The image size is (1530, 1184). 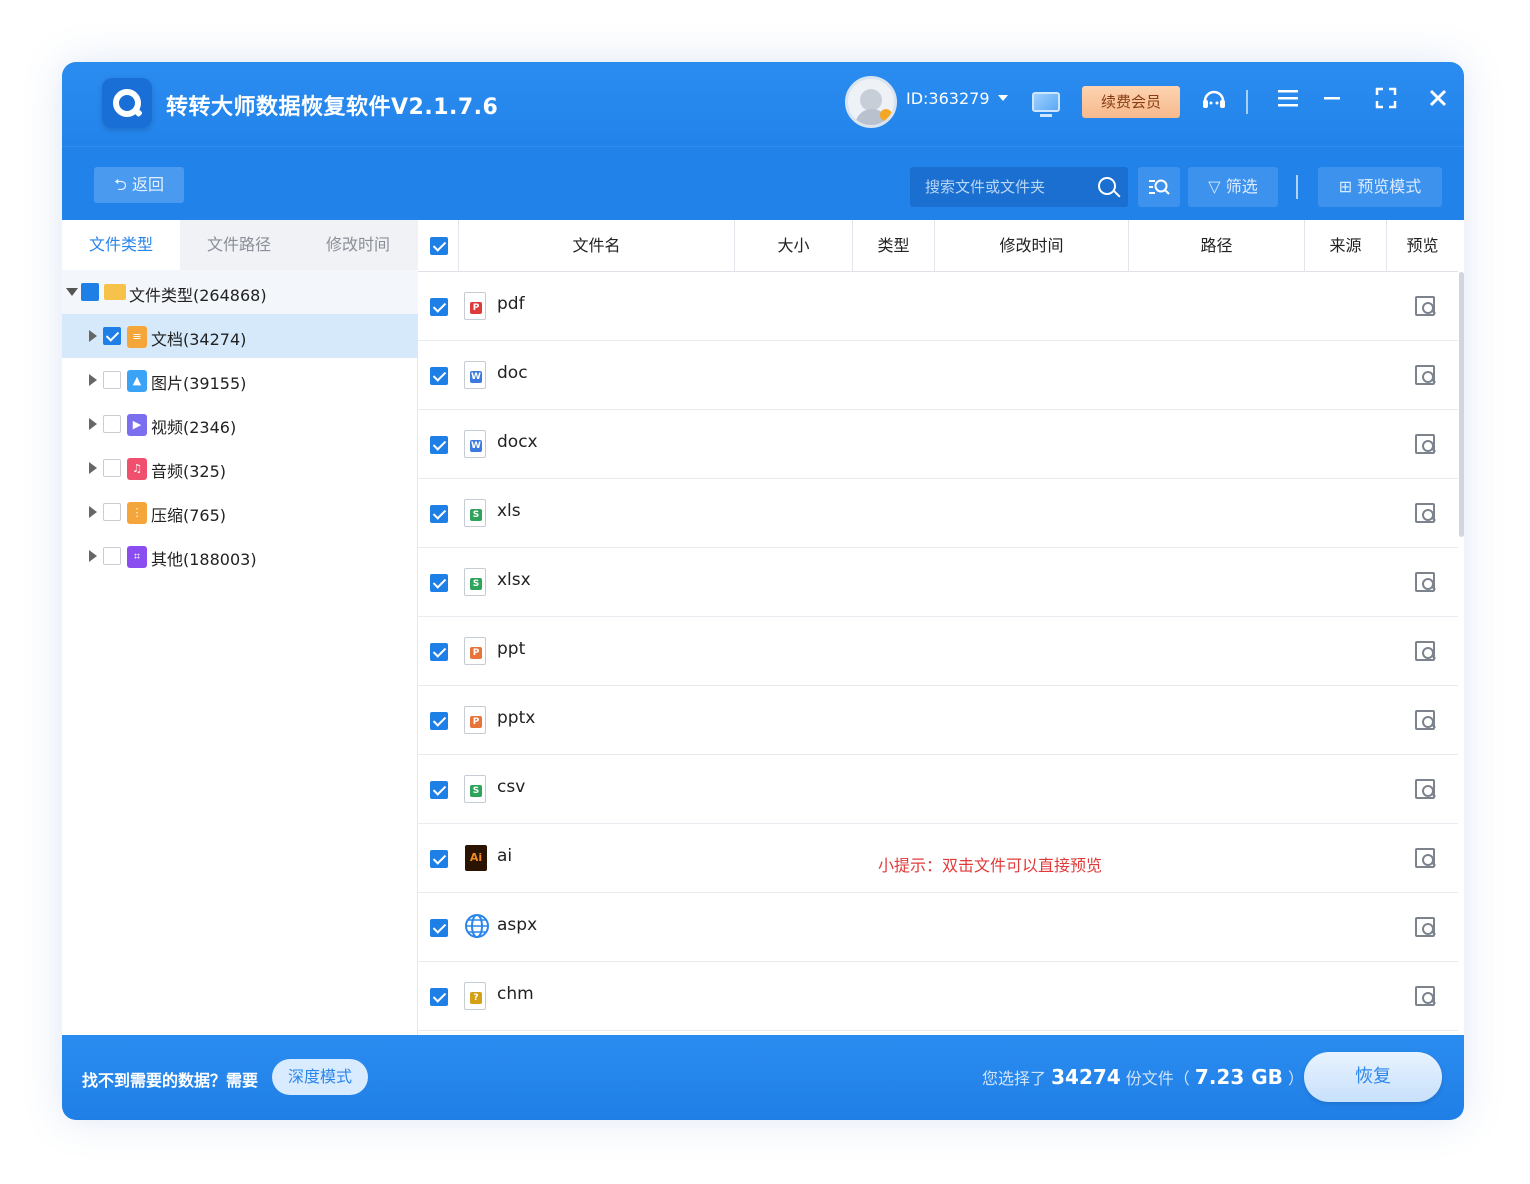 I want to click on selection-mid: 份文件（, so click(x=1157, y=1078).